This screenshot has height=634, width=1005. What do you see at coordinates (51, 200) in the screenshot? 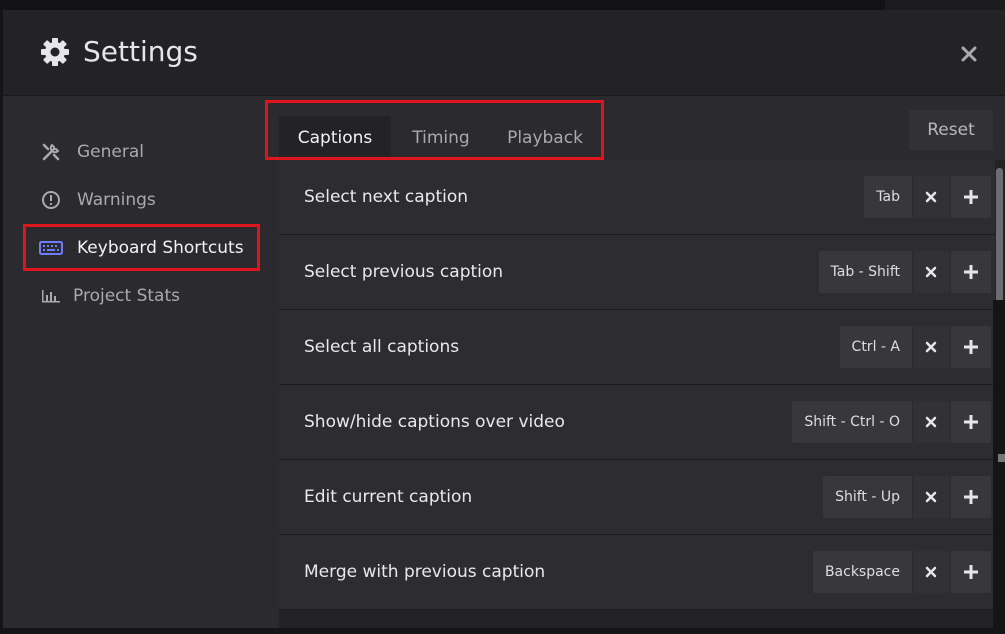
I see `warning-circle-icon` at bounding box center [51, 200].